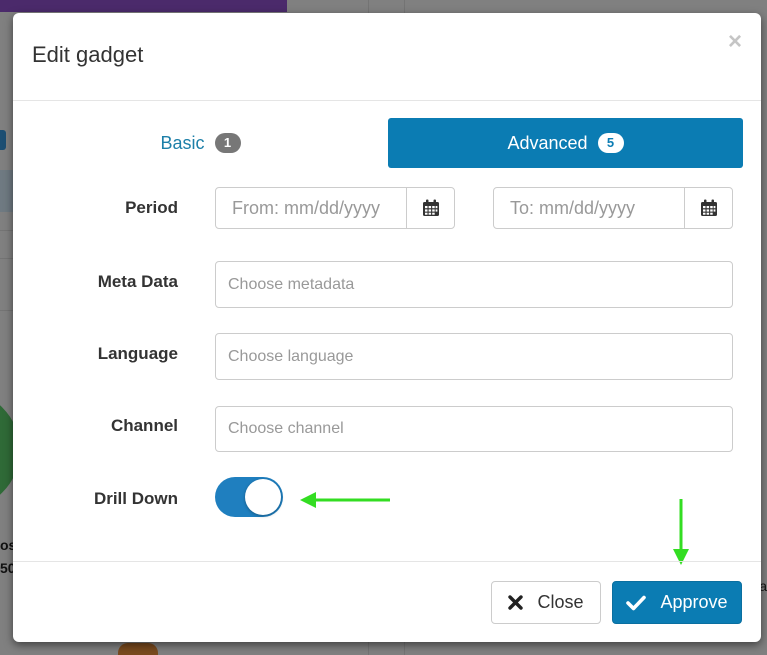 This screenshot has height=655, width=767. I want to click on tab-advanced-label: Advanced, so click(547, 142).